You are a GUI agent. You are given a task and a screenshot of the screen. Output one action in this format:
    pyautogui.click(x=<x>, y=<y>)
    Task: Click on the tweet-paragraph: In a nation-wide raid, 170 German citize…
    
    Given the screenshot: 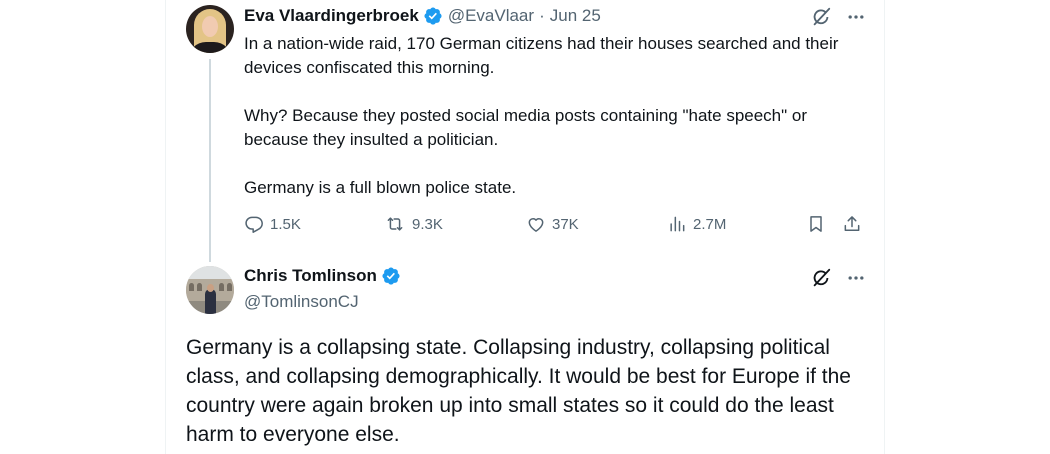 What is the action you would take?
    pyautogui.click(x=541, y=55)
    